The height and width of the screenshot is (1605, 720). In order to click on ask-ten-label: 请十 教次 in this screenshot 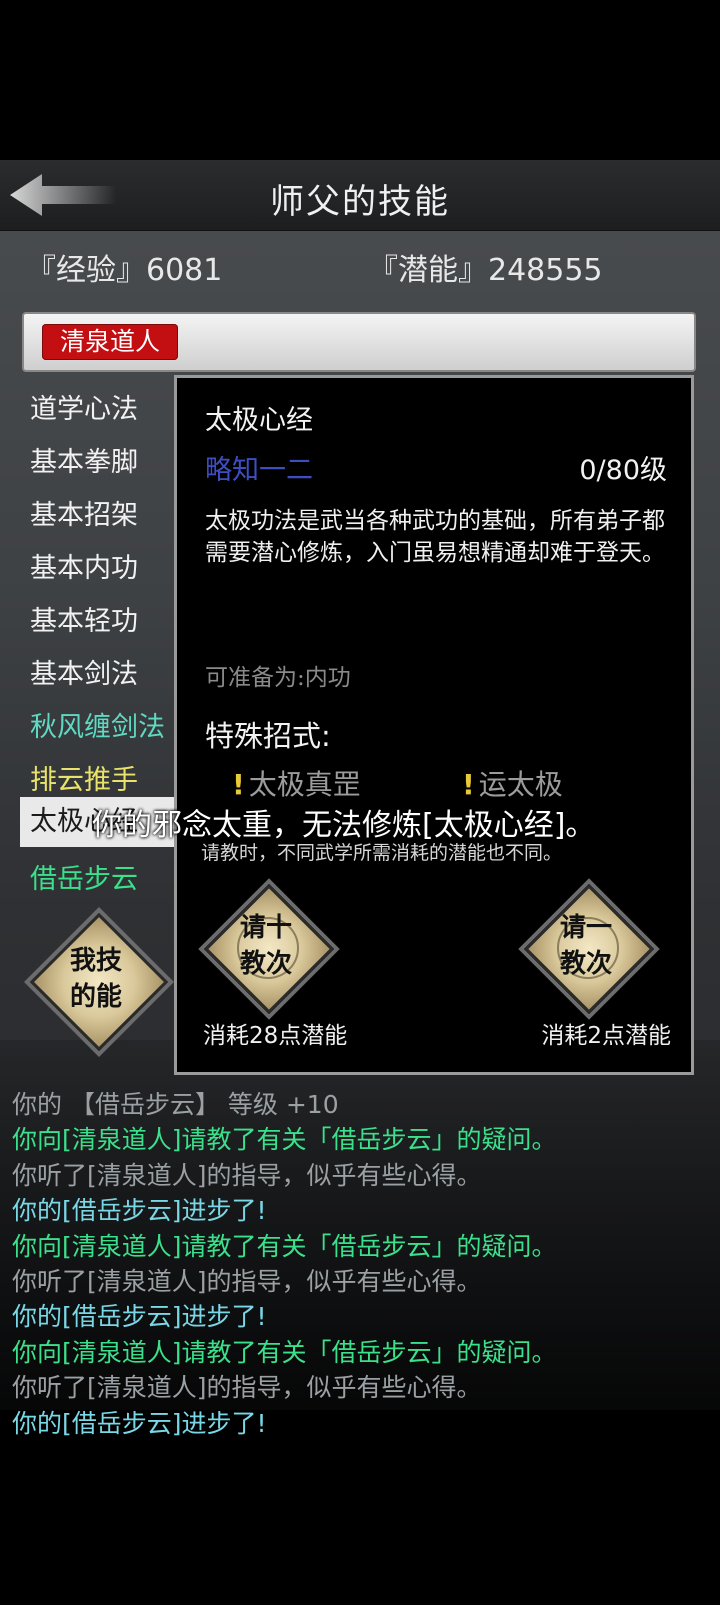, I will do `click(266, 946)`.